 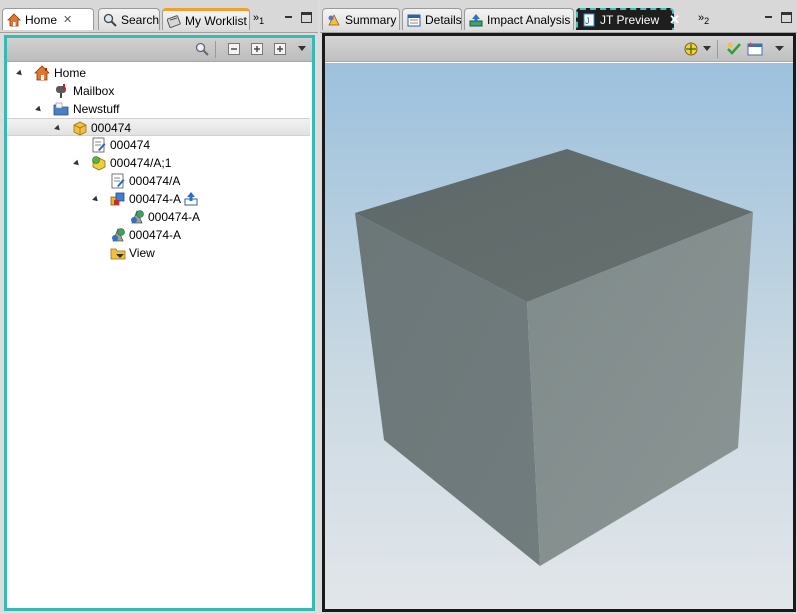 I want to click on tree-node-dataset: 000474-A, so click(x=158, y=235).